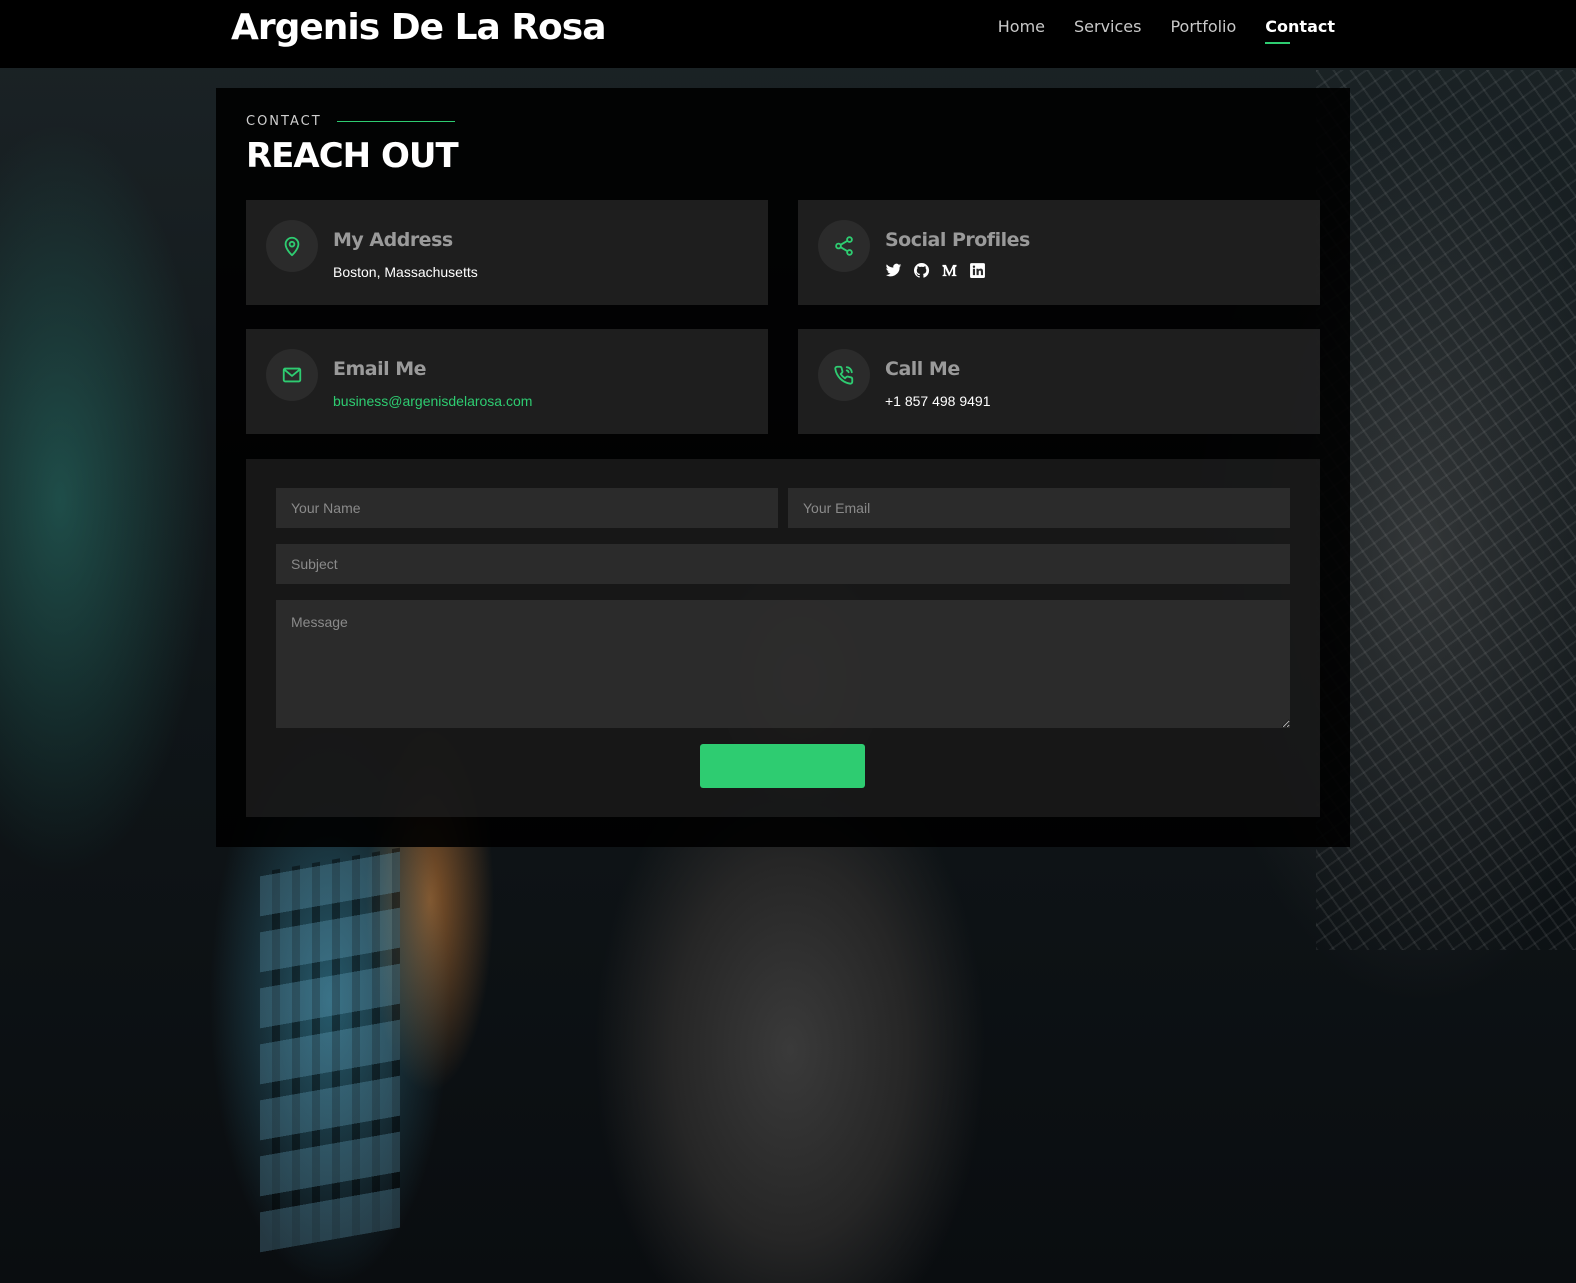  Describe the element at coordinates (921, 270) in the screenshot. I see `github-icon` at that location.